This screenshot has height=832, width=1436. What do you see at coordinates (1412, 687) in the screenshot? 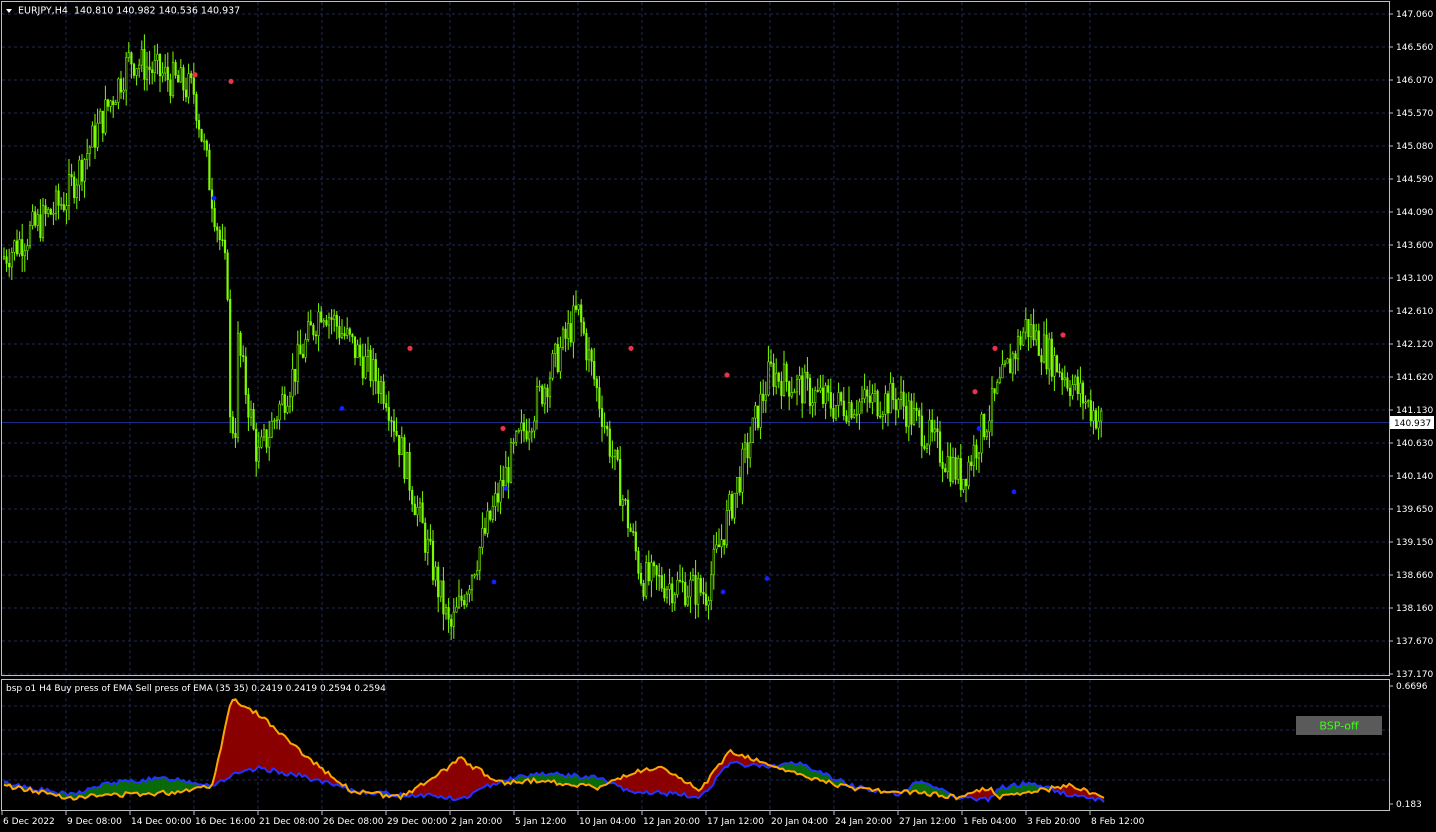
I see `indicator-axis-top: 0.6696` at bounding box center [1412, 687].